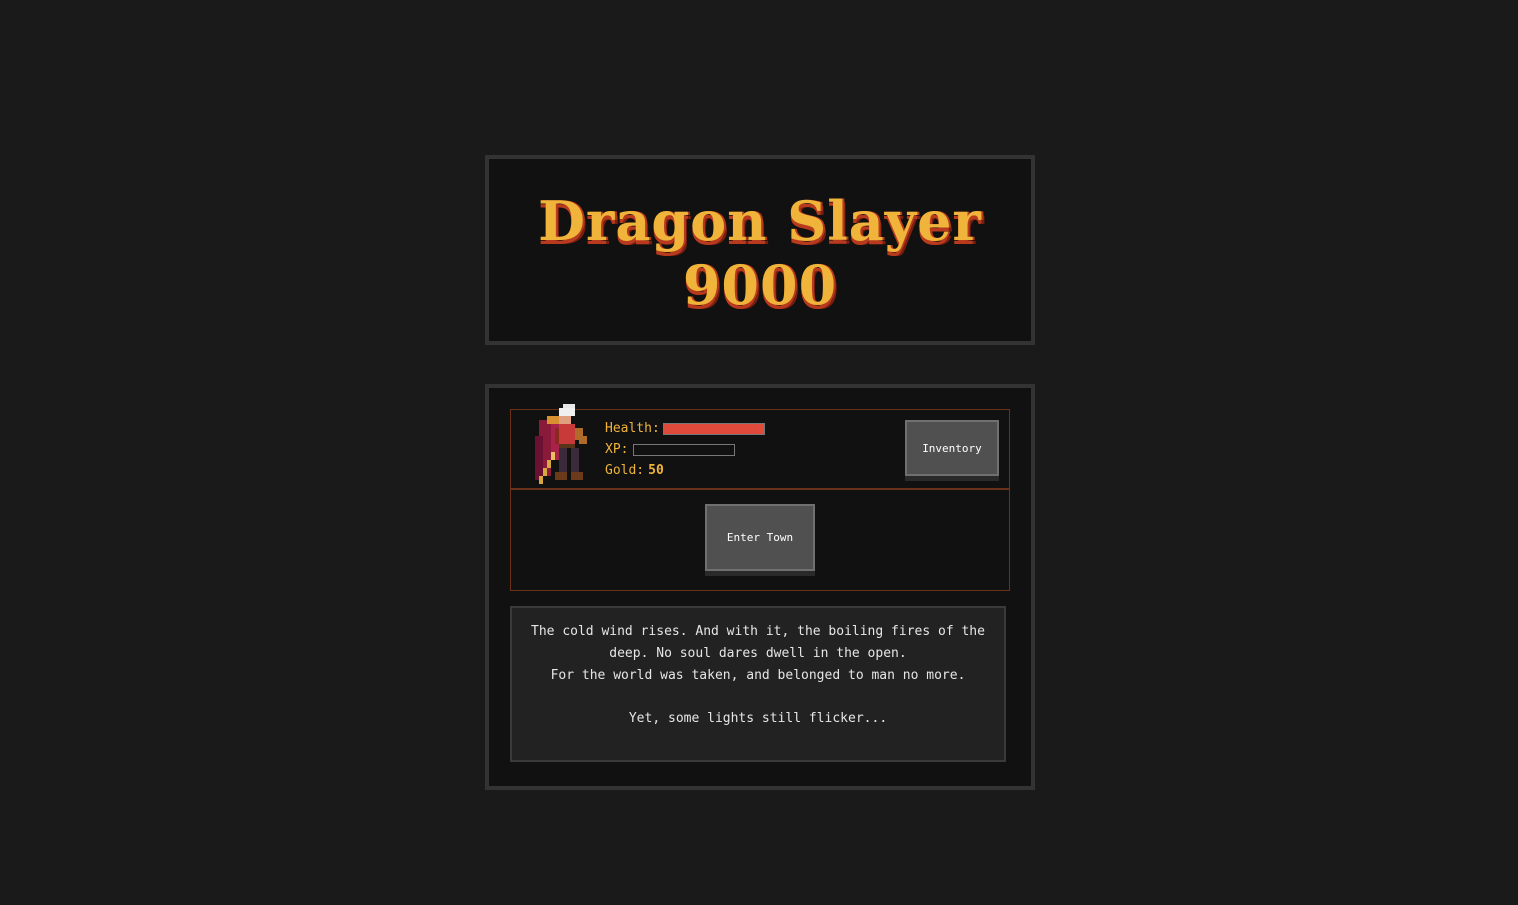 This screenshot has height=905, width=1518. I want to click on health-bar, so click(714, 429).